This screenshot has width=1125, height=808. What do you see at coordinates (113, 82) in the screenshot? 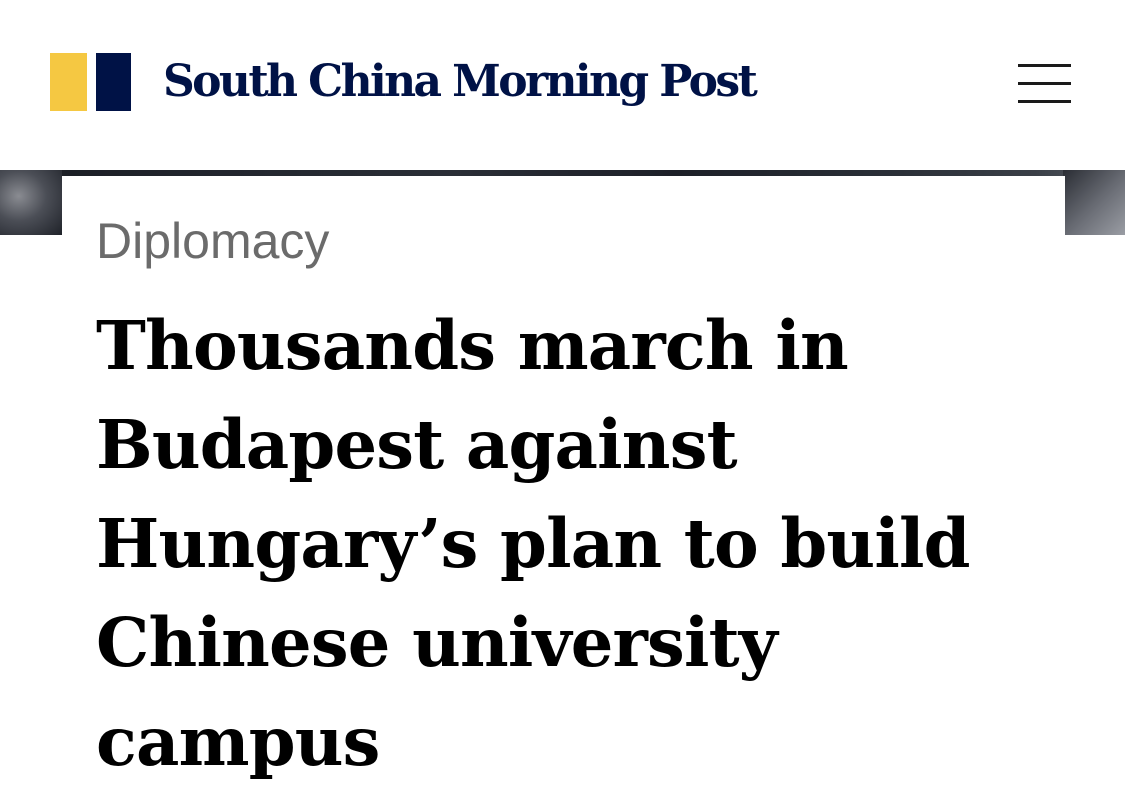
I see `logo-navy-block` at bounding box center [113, 82].